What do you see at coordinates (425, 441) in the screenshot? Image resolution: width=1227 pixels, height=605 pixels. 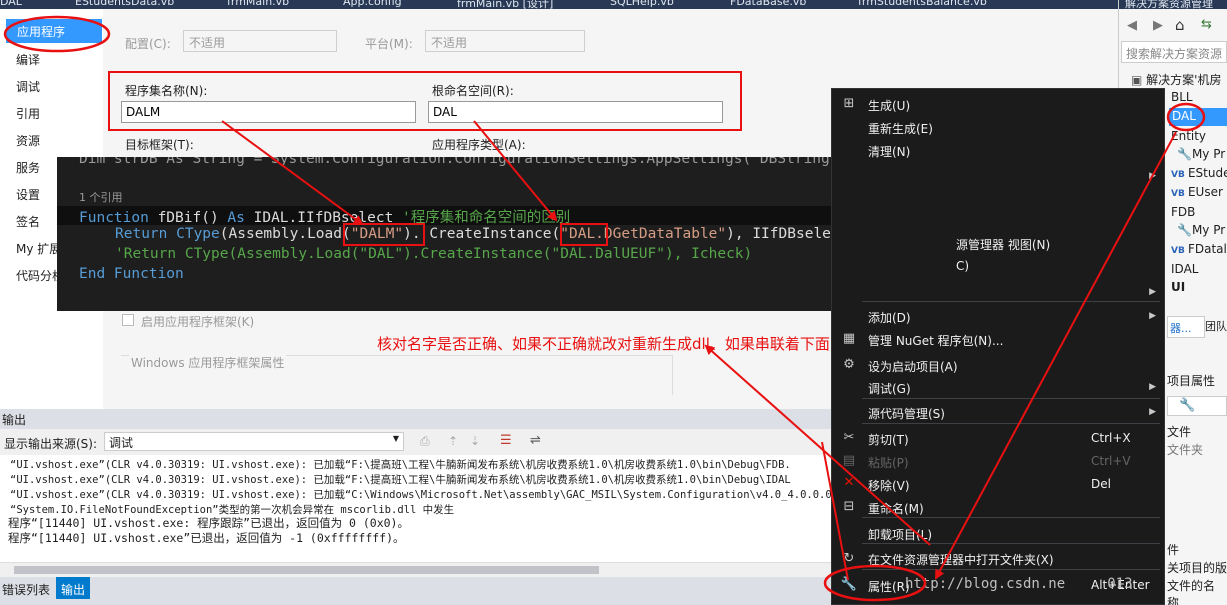 I see `find-message-icon: ⎙` at bounding box center [425, 441].